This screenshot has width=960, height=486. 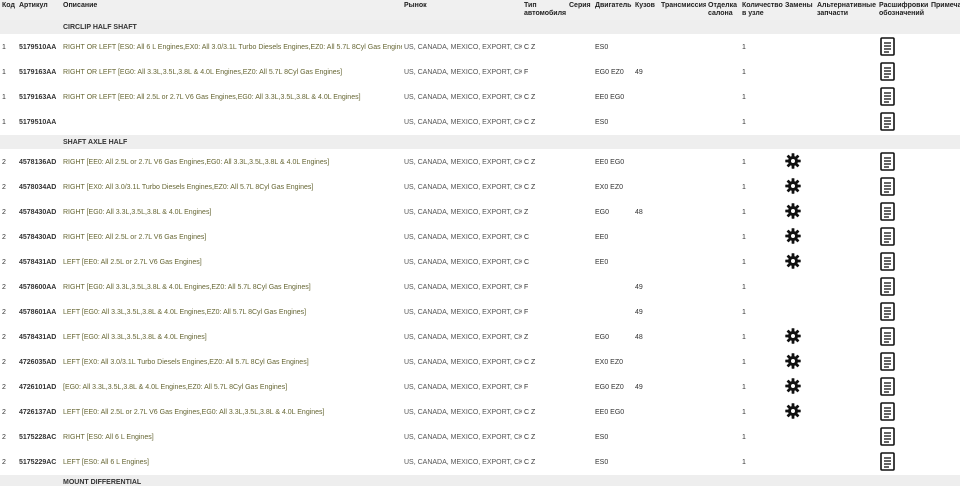 What do you see at coordinates (761, 10) in the screenshot?
I see `col-header-quantity: Количество в узле` at bounding box center [761, 10].